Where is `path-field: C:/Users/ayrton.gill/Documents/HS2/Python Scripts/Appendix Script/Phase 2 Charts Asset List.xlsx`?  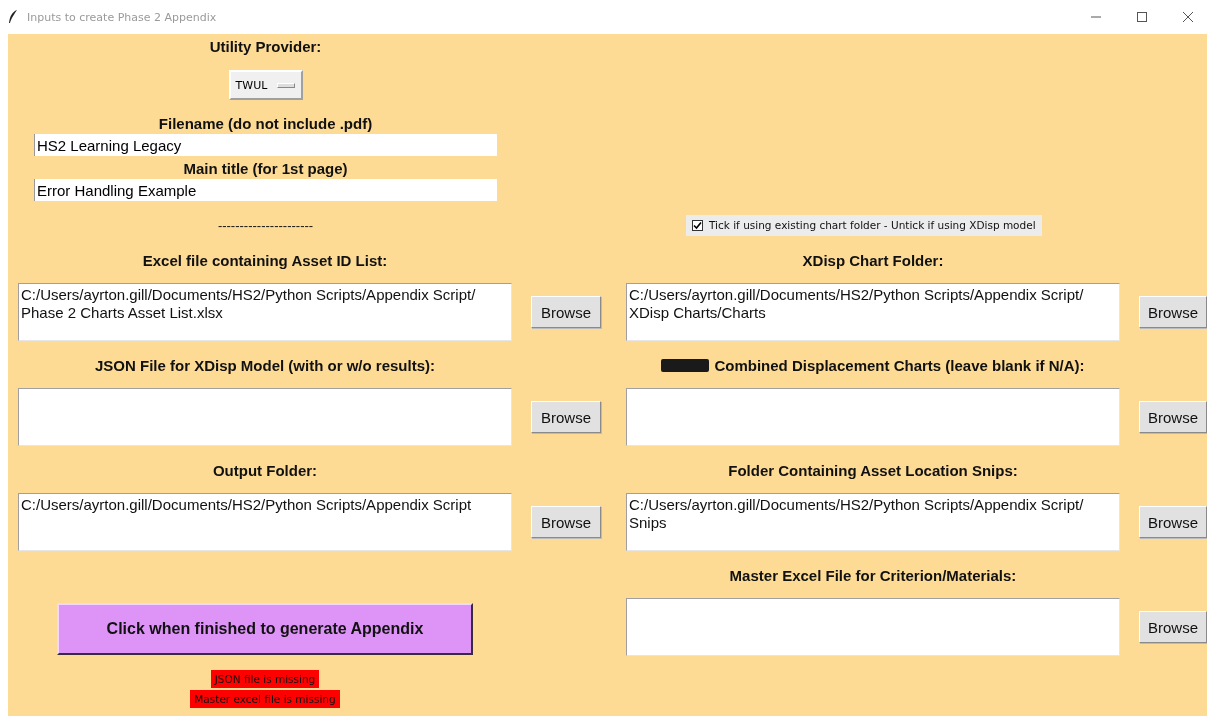
path-field: C:/Users/ayrton.gill/Documents/HS2/Python Scripts/Appendix Script/Phase 2 Charts Asset List.xlsx is located at coordinates (265, 312).